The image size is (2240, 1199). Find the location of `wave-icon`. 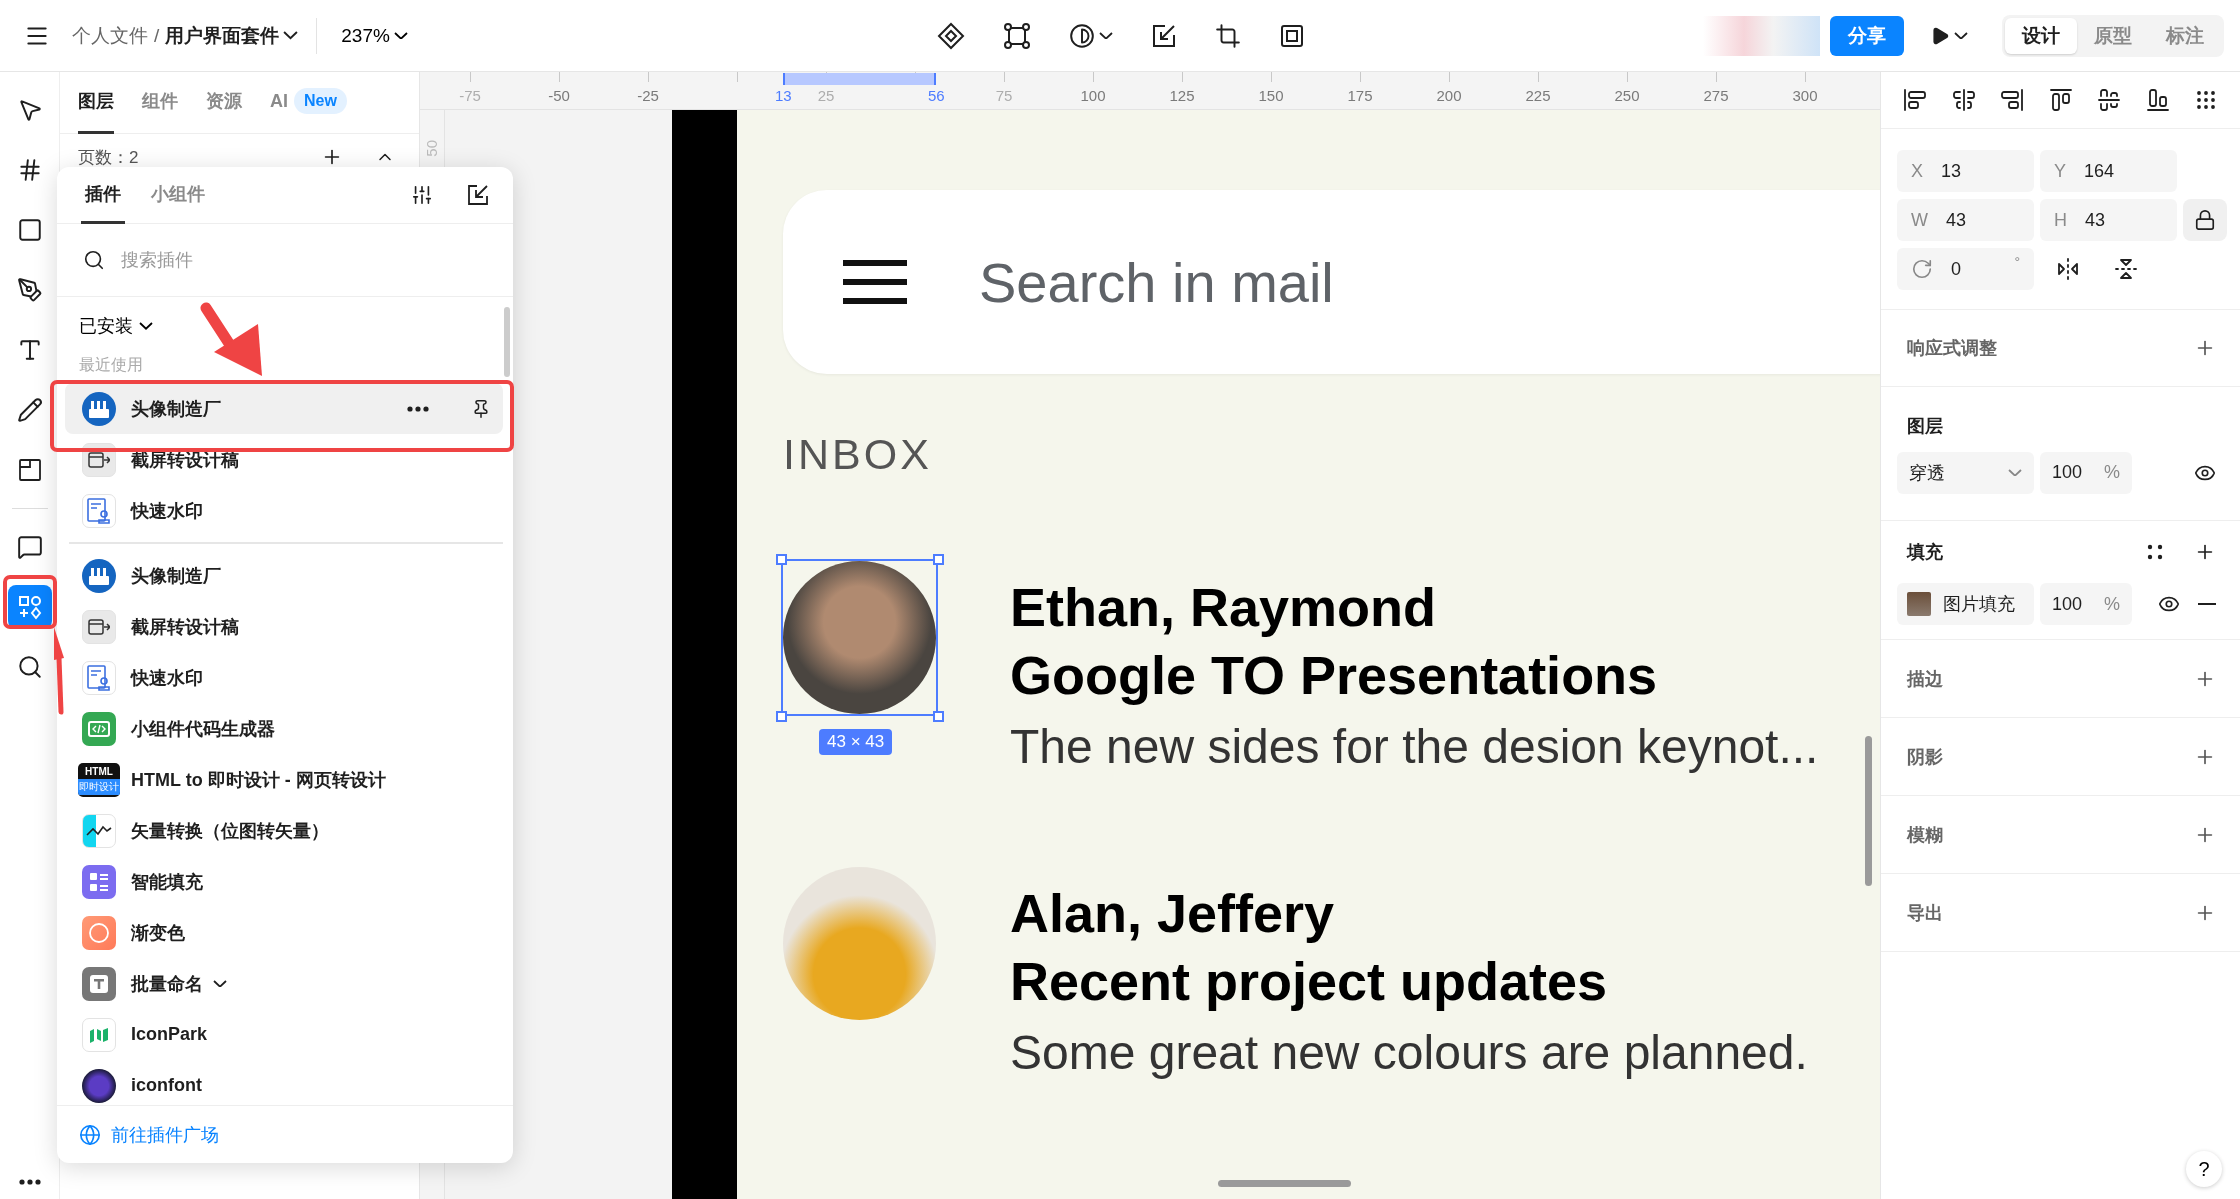

wave-icon is located at coordinates (99, 830).